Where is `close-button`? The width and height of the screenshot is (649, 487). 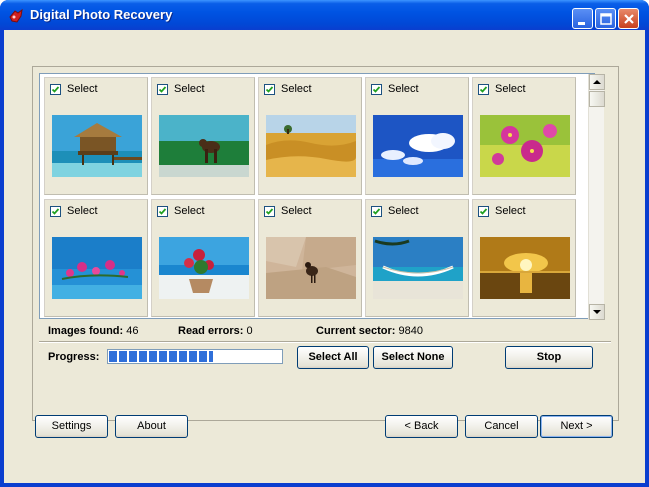
close-button is located at coordinates (628, 18).